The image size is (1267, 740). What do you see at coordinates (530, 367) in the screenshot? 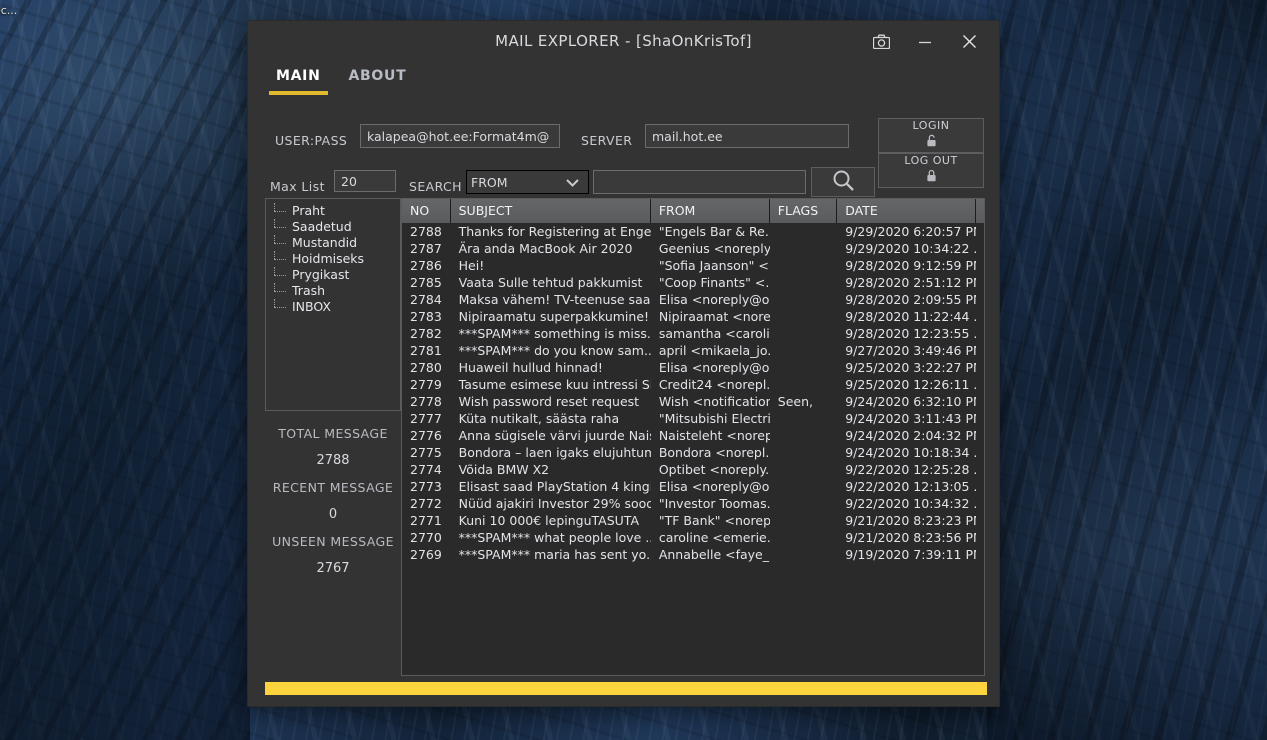
I see `cell-subject: Huaweil hullud hinnad!` at bounding box center [530, 367].